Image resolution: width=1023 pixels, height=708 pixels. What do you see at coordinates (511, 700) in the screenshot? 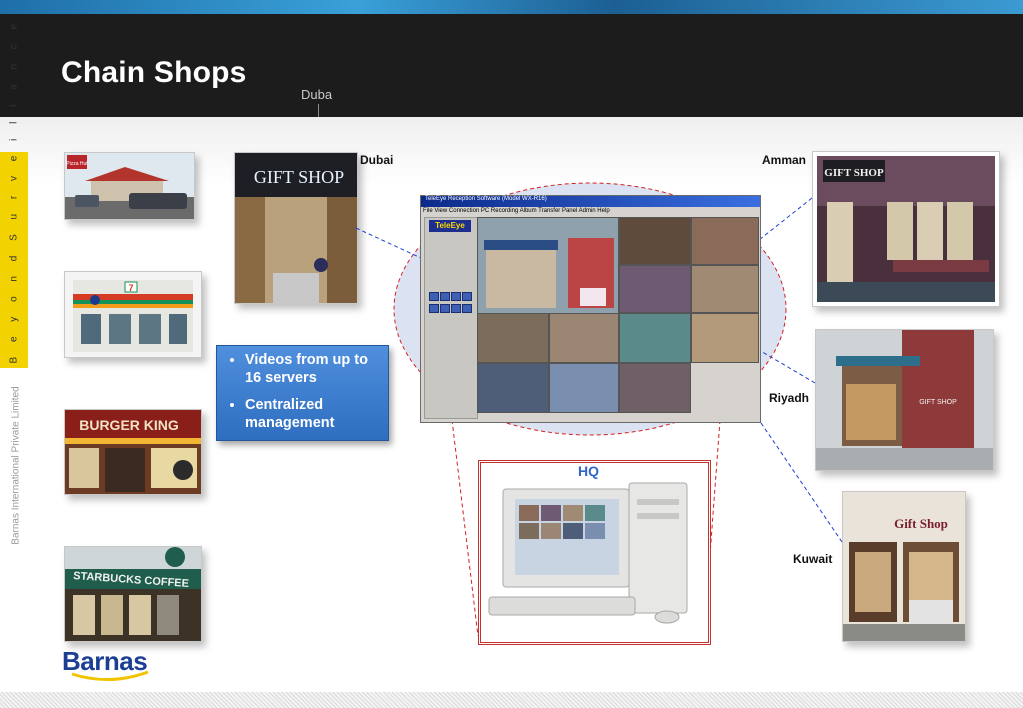
I see `footer-pattern` at bounding box center [511, 700].